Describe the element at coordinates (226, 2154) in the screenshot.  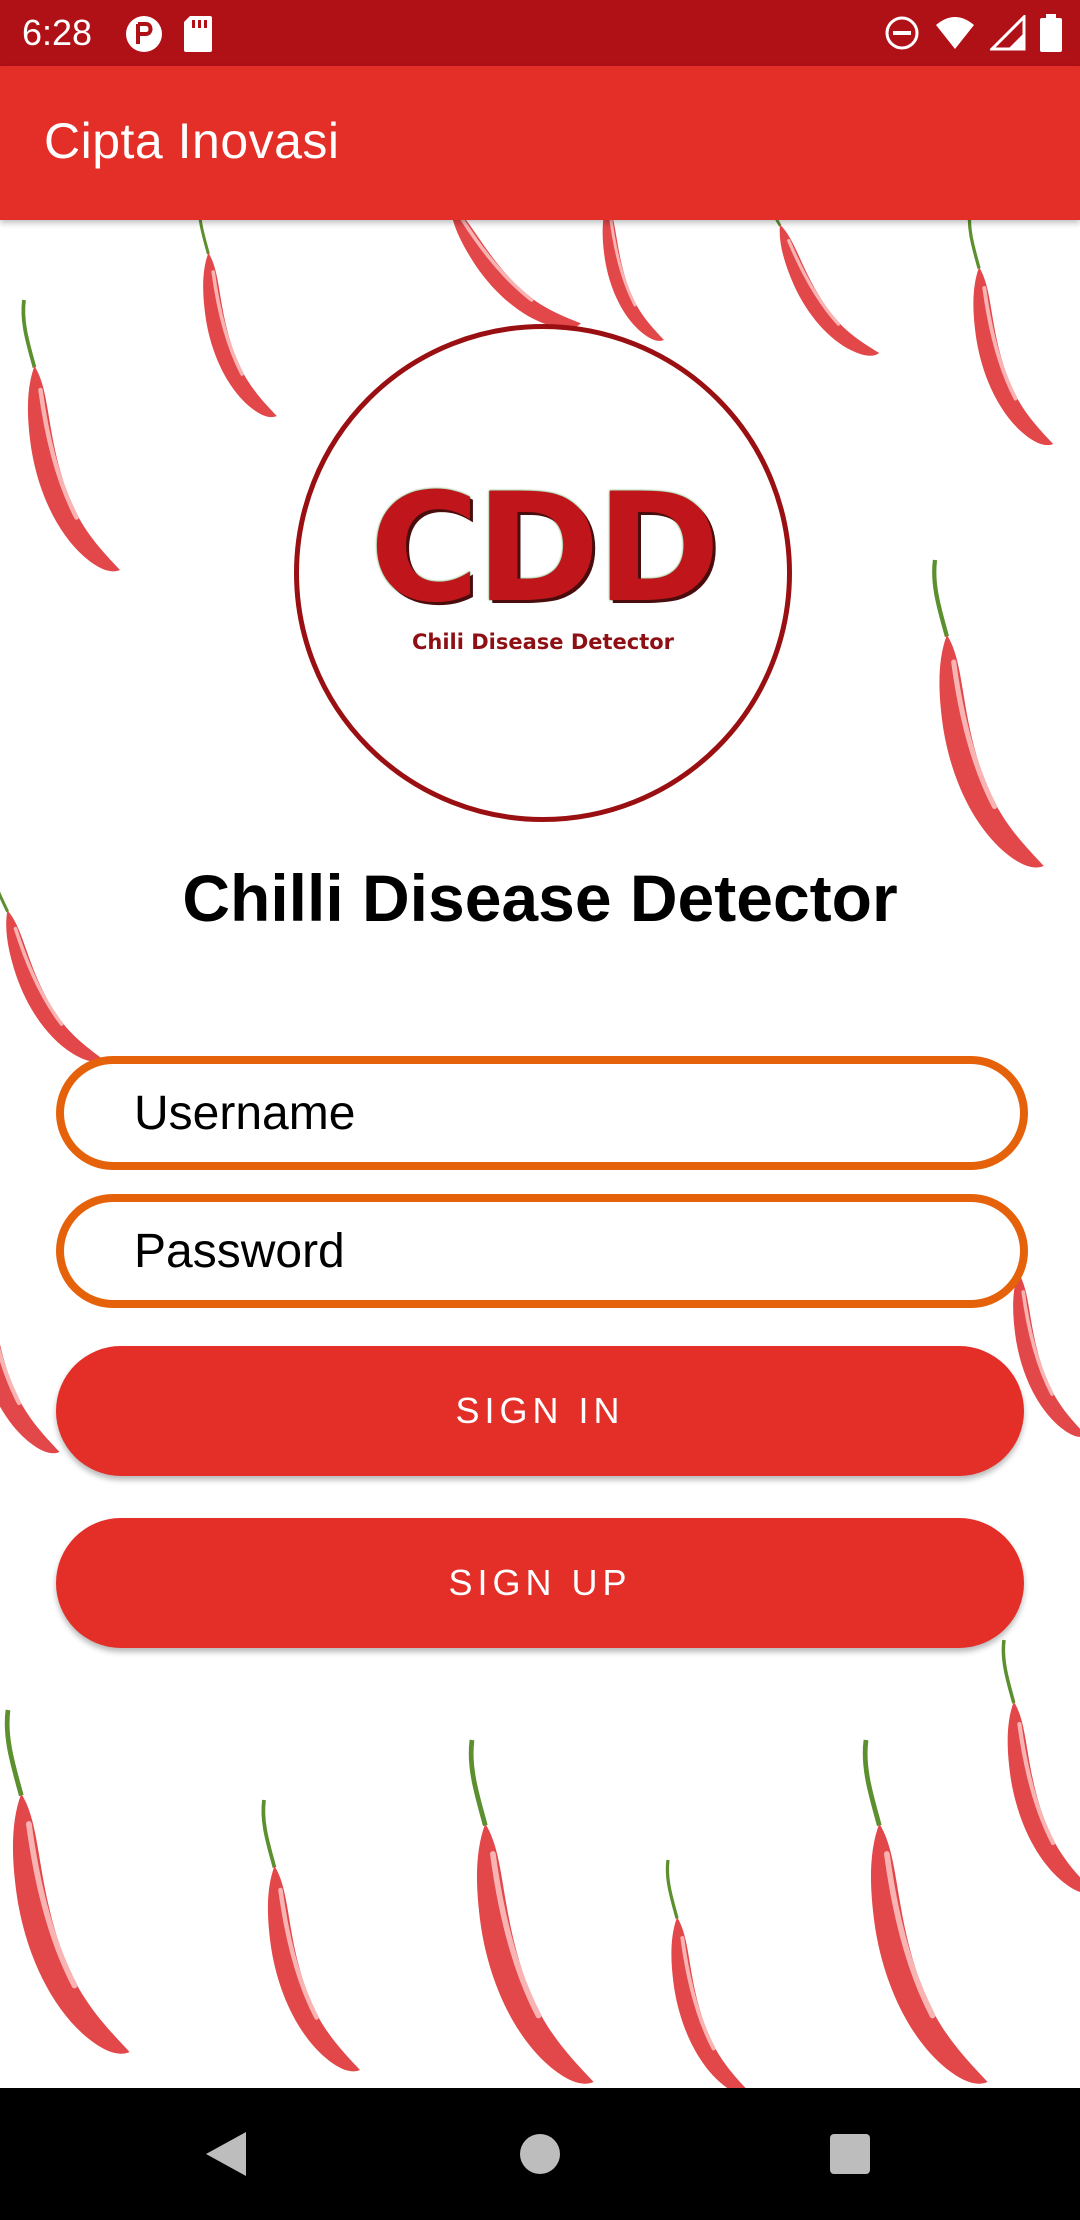
I see `back-icon` at that location.